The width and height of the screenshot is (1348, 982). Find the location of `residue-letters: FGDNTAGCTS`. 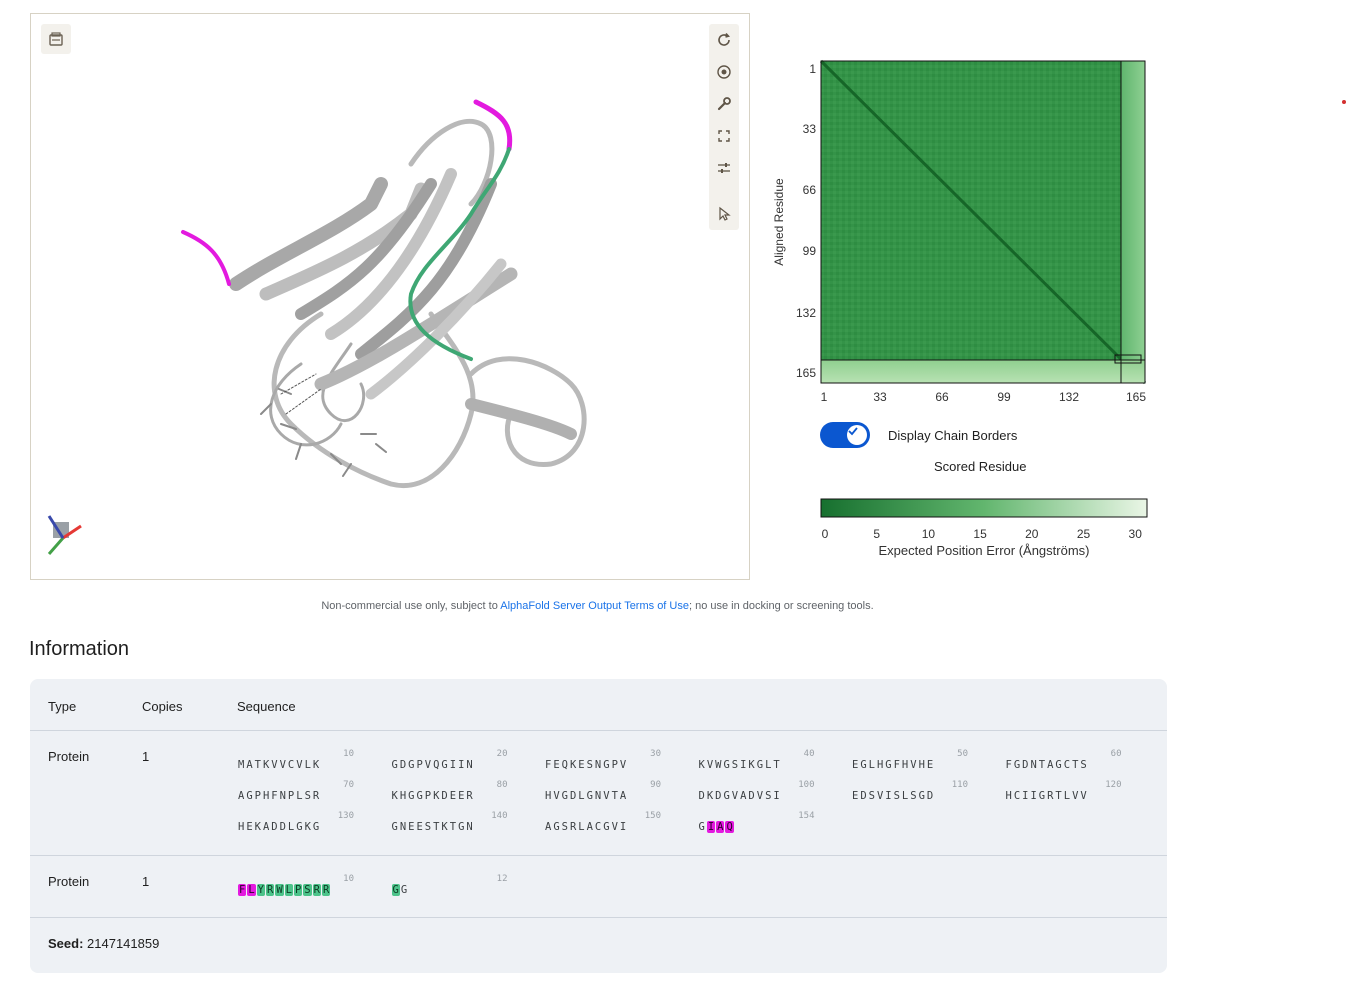

residue-letters: FGDNTAGCTS is located at coordinates (1047, 765).